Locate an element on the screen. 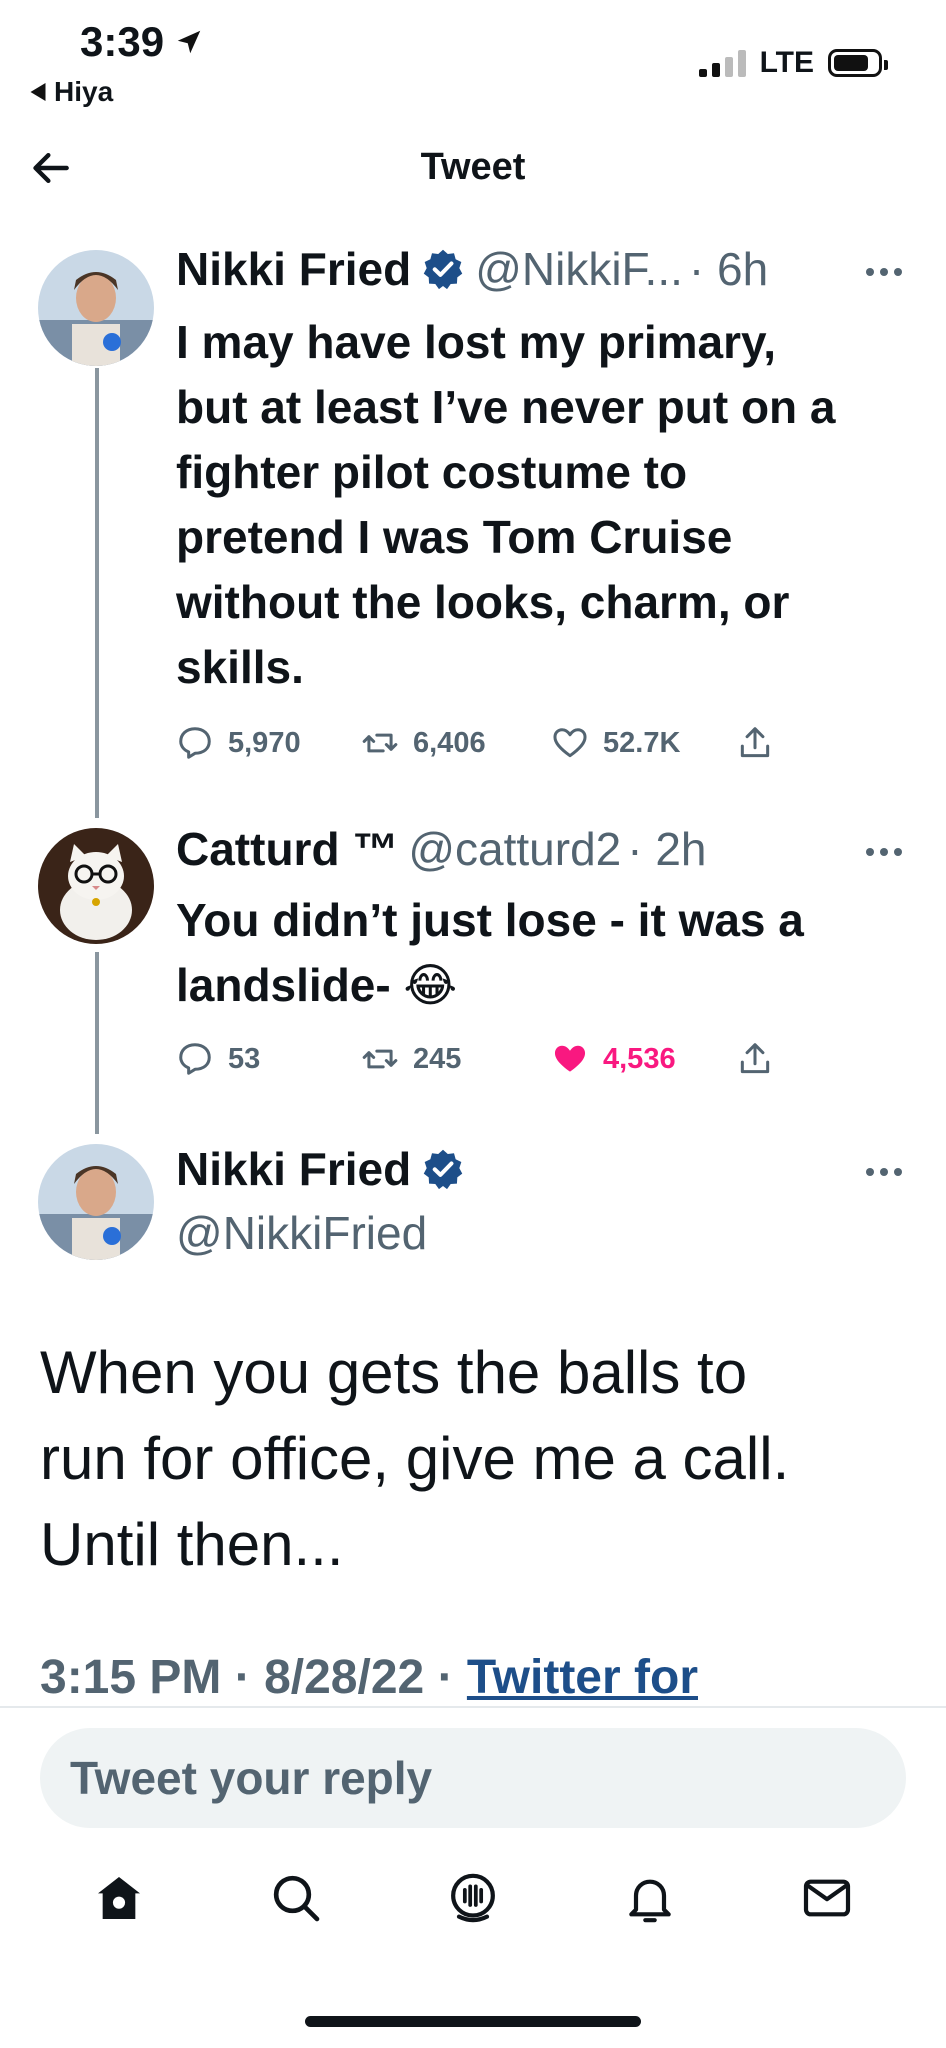 The image size is (946, 2048). search-icon is located at coordinates (296, 1898).